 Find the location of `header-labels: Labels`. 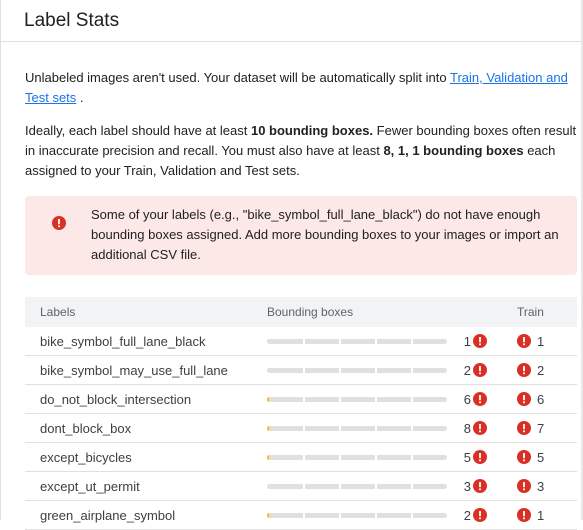

header-labels: Labels is located at coordinates (138, 312).